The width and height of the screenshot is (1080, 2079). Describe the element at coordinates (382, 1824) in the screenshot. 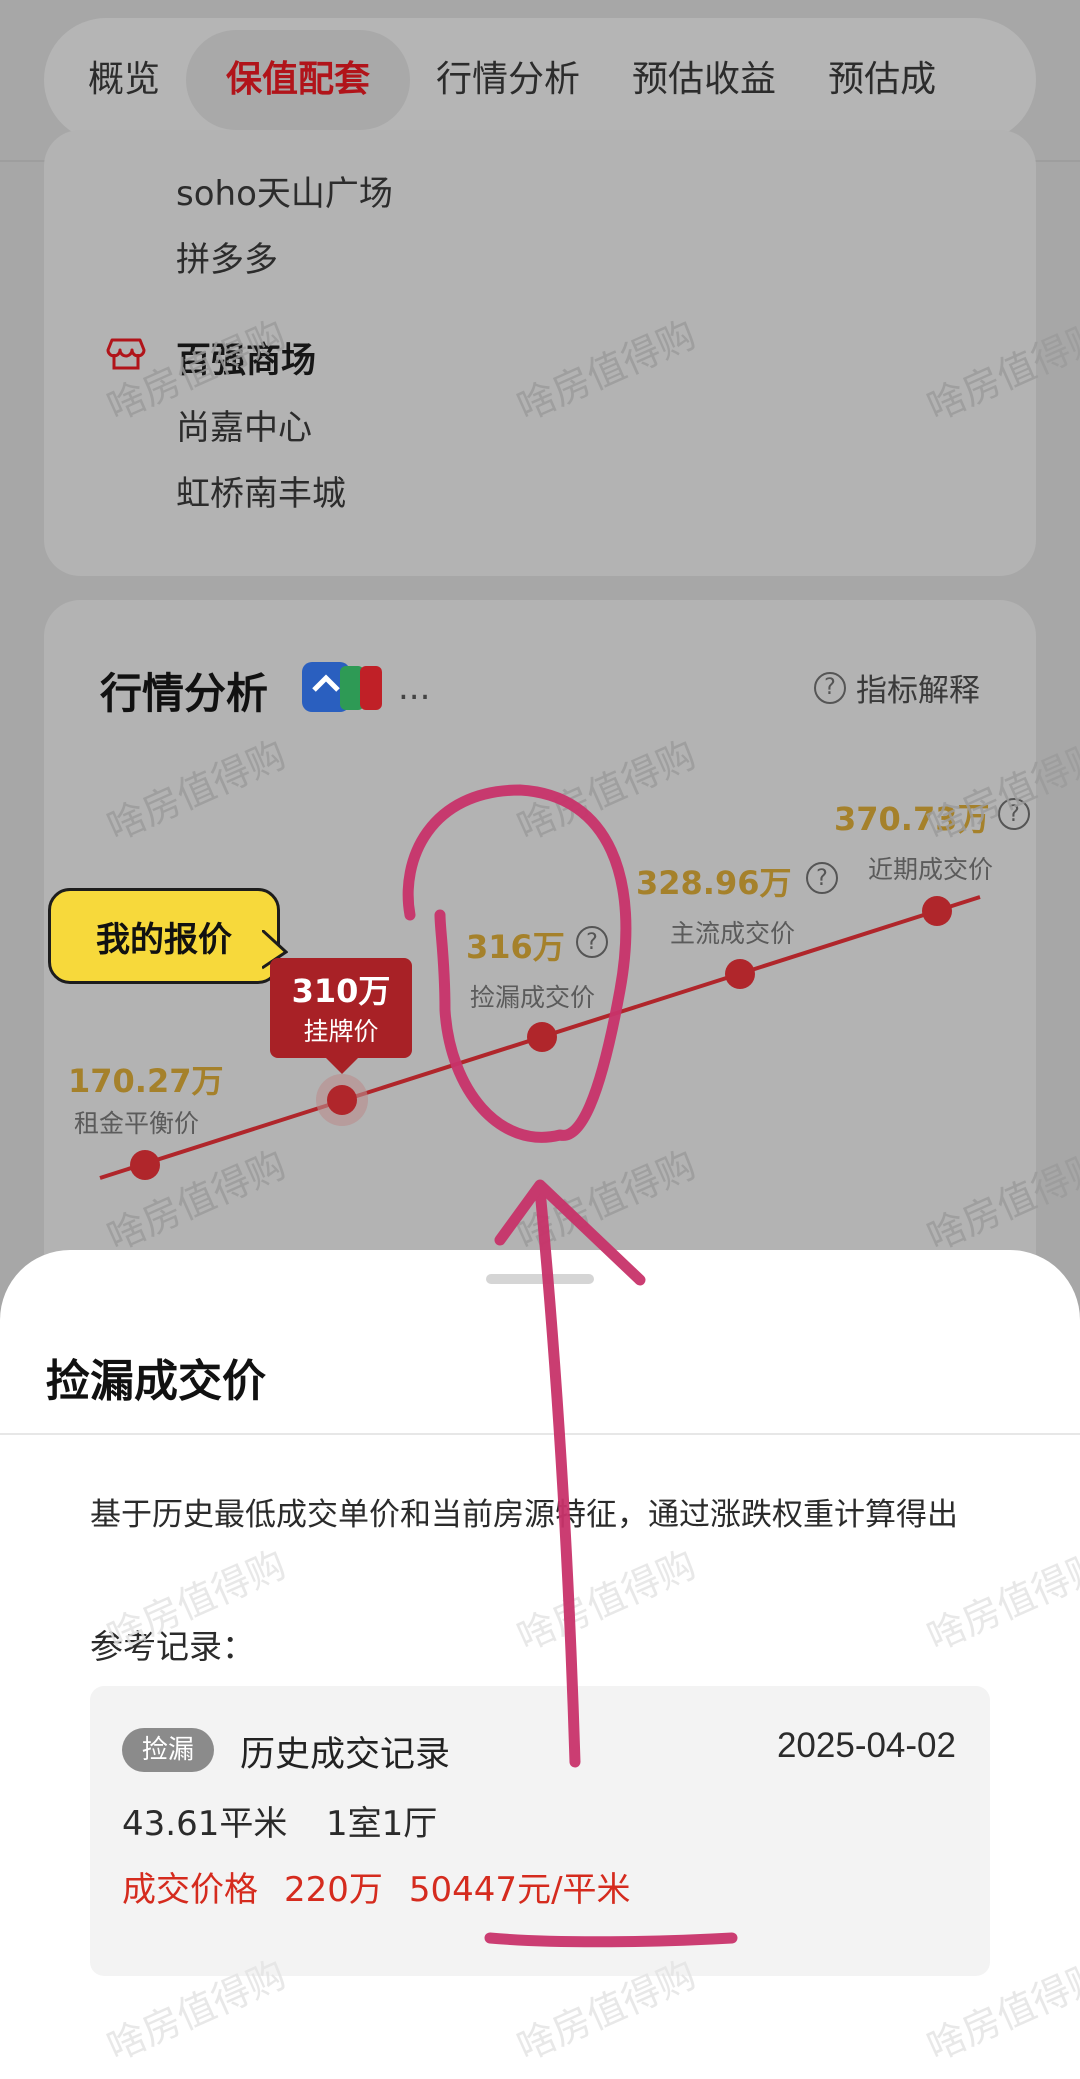

I see `record-layout: 1室1厅` at that location.